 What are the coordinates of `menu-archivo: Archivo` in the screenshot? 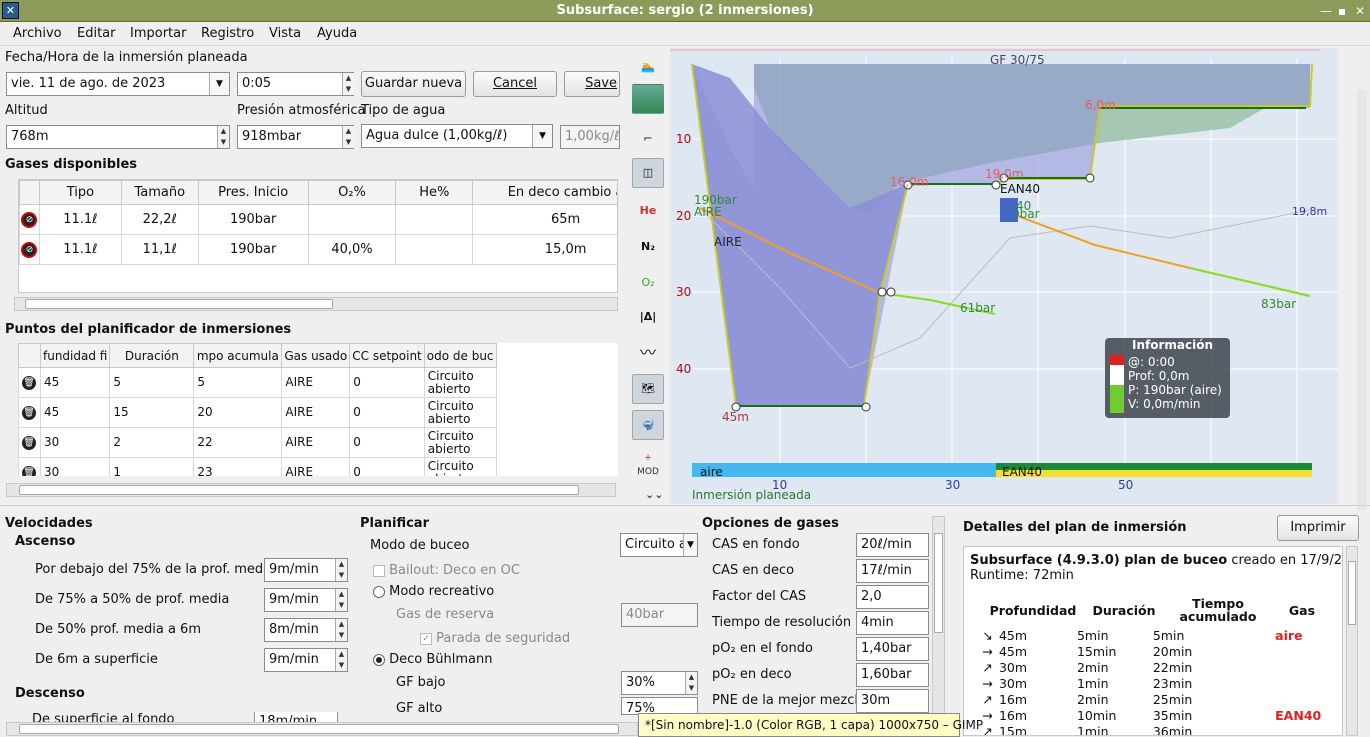 It's located at (37, 33).